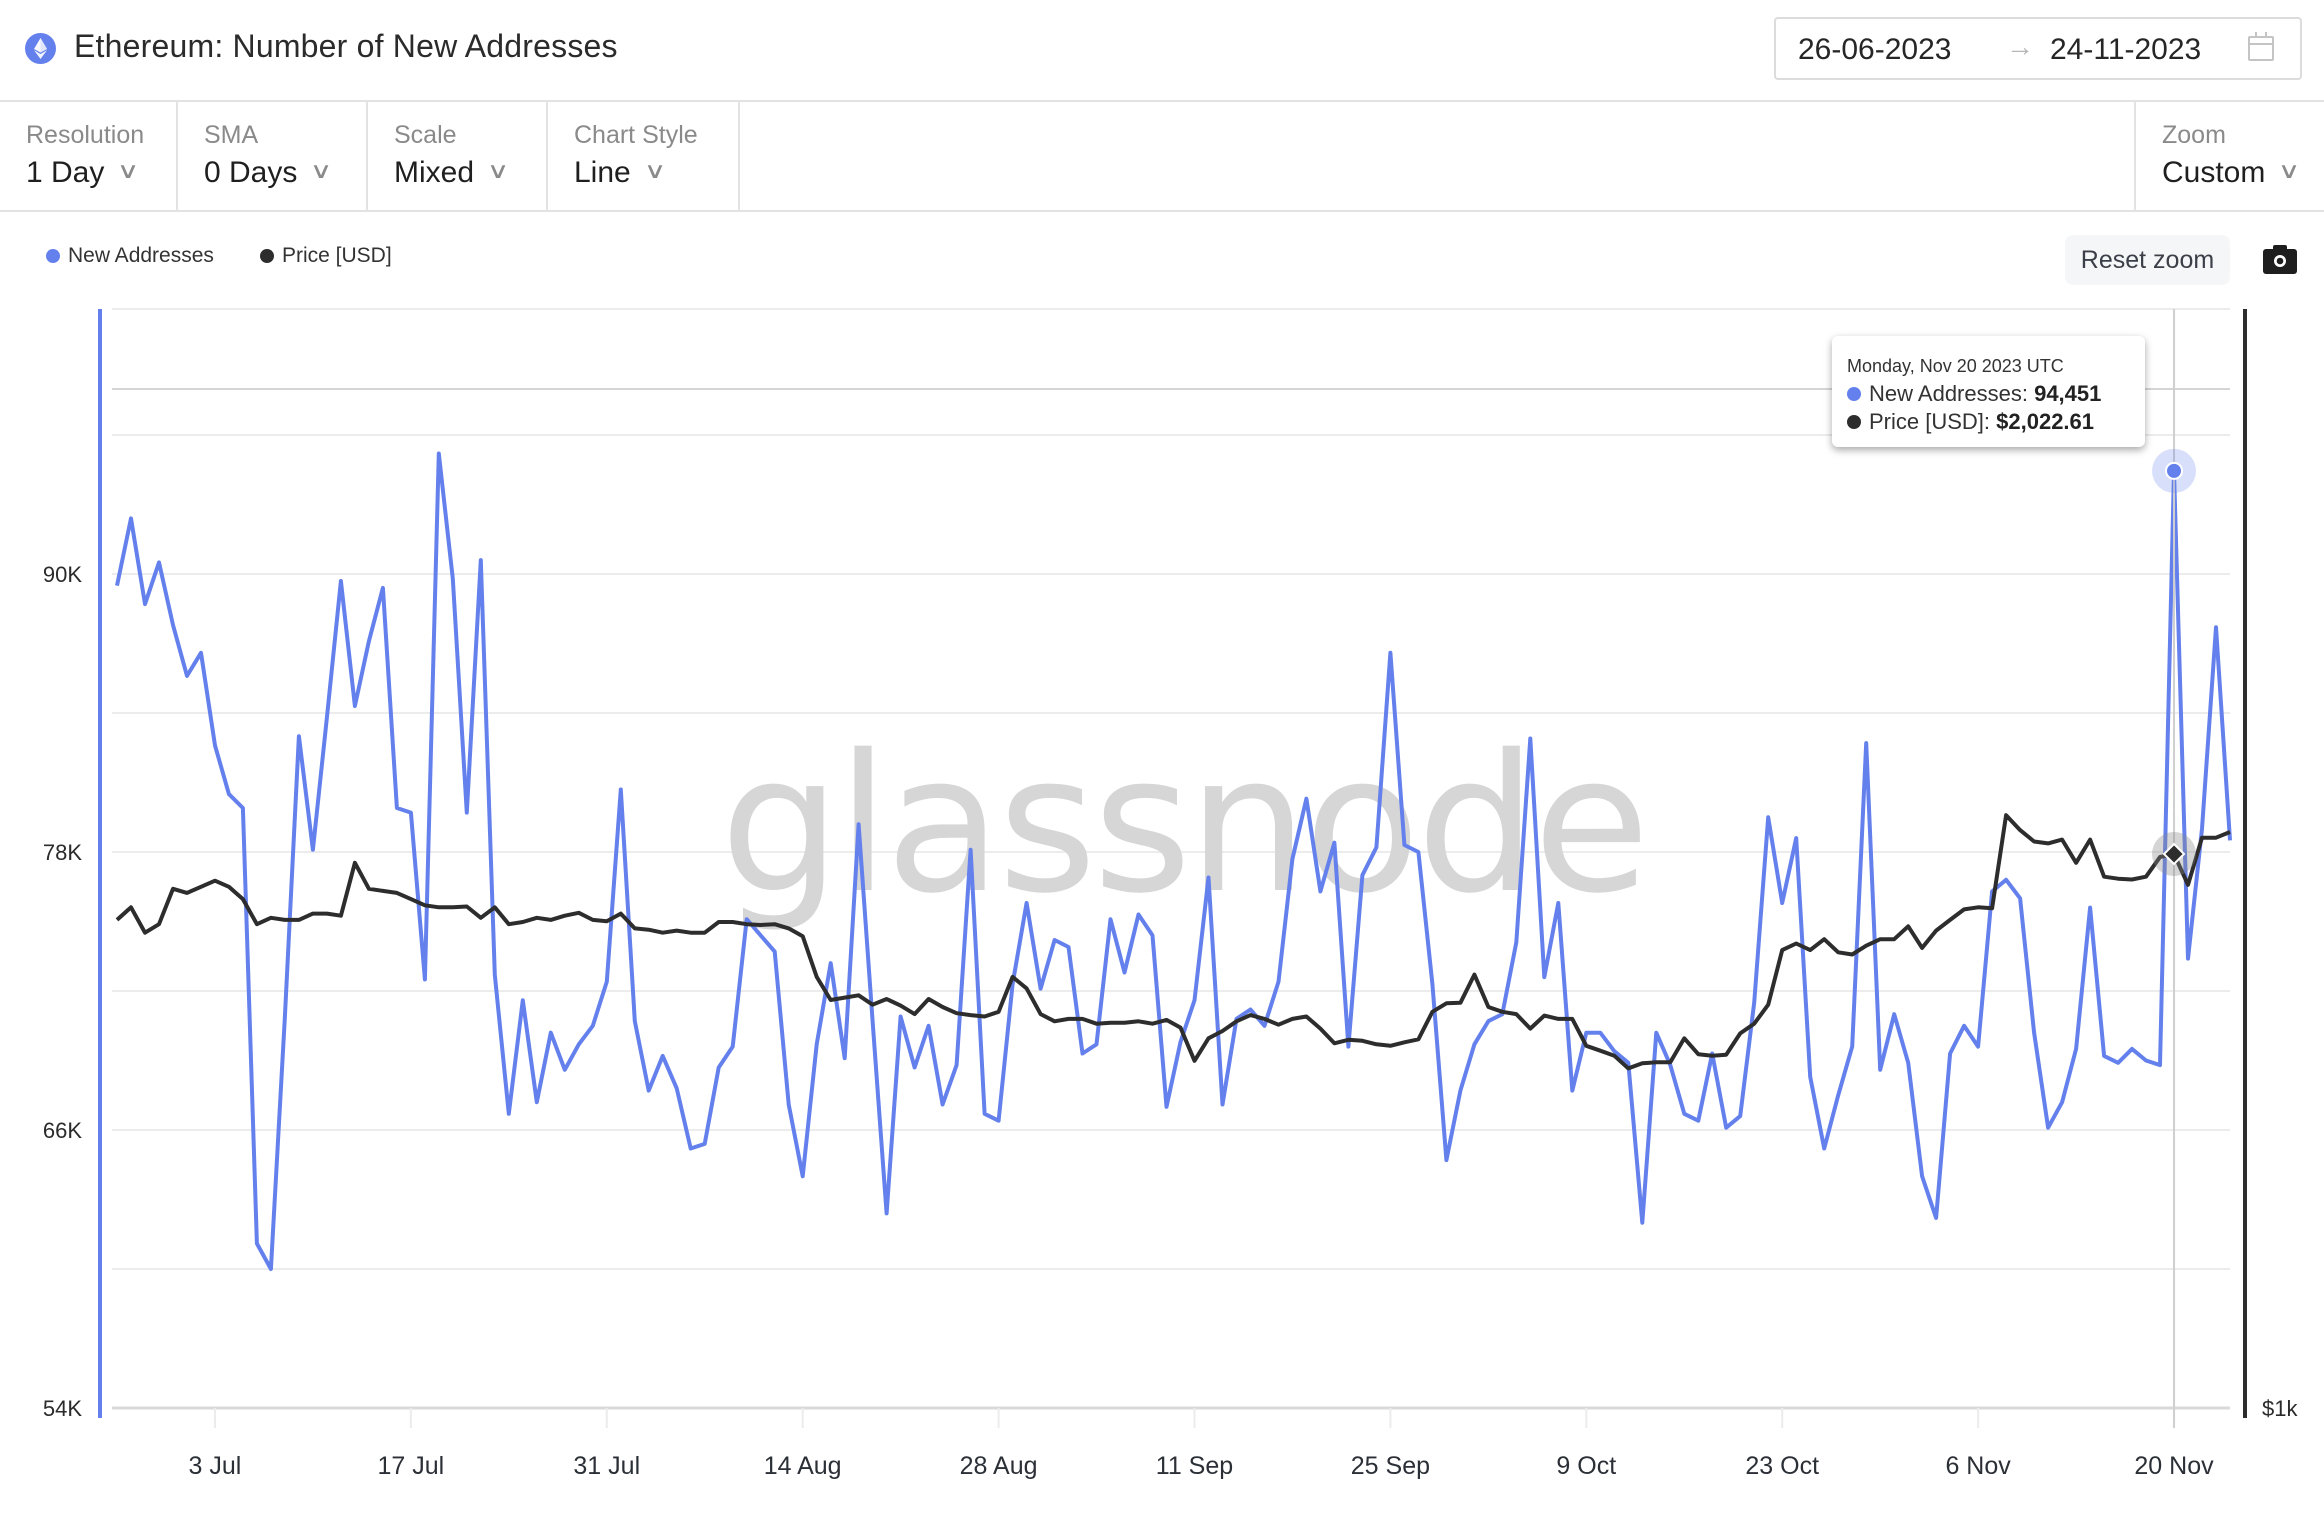 This screenshot has width=2324, height=1514. Describe the element at coordinates (85, 135) in the screenshot. I see `resolution-label: Resolution` at that location.